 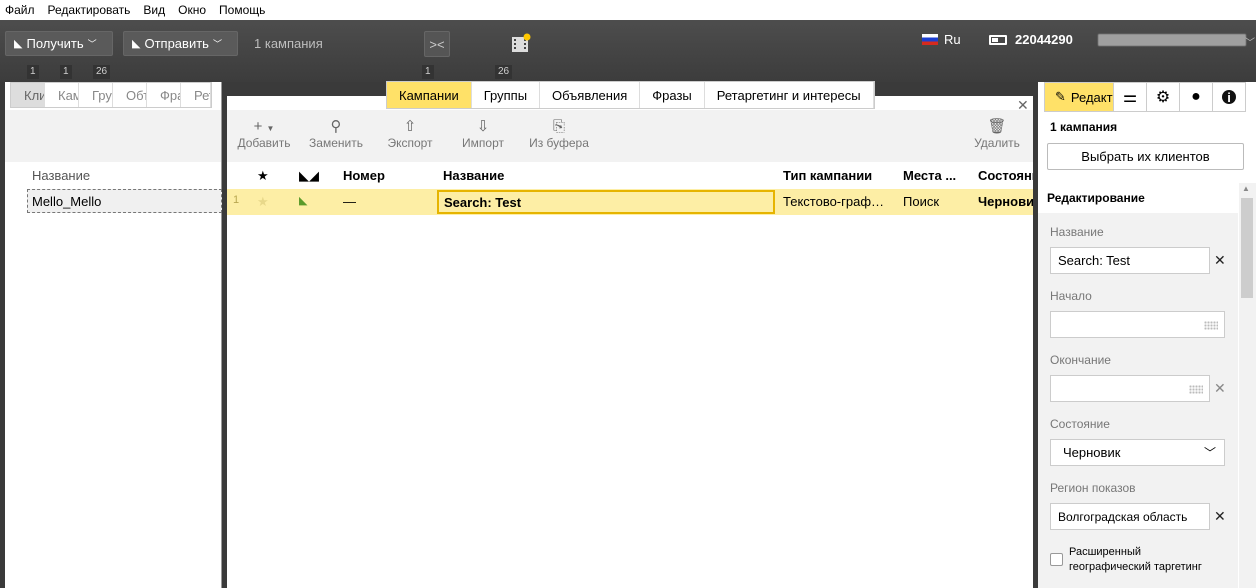 What do you see at coordinates (521, 44) in the screenshot?
I see `film-notification-icon` at bounding box center [521, 44].